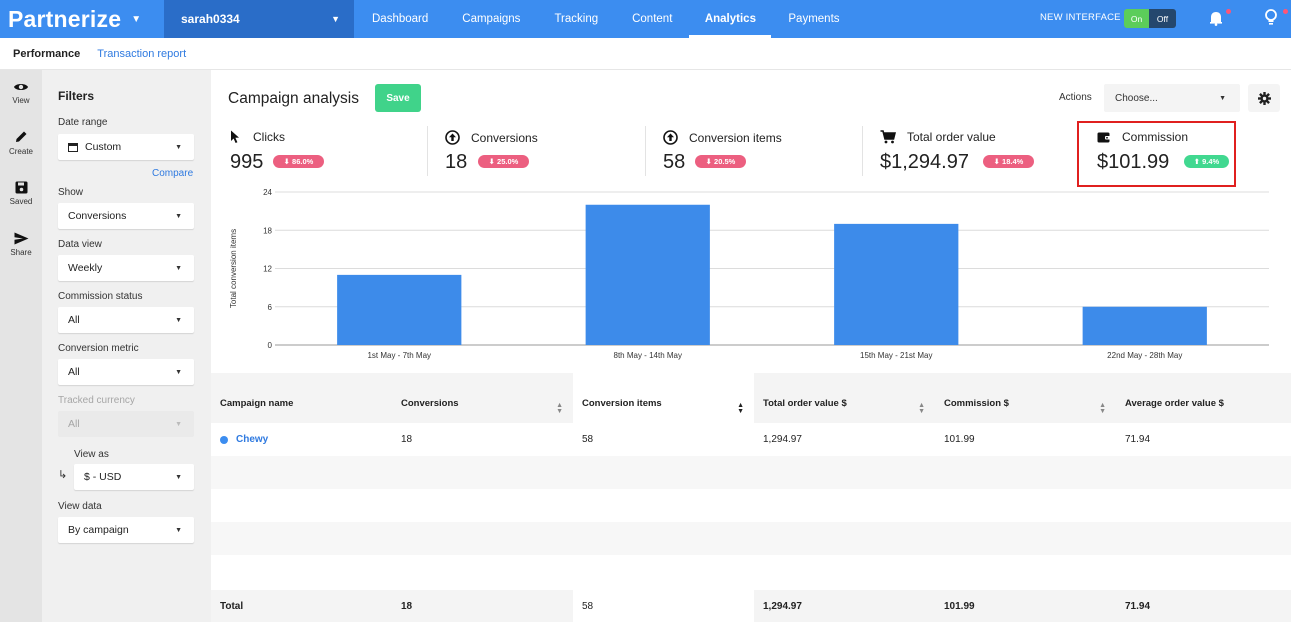  I want to click on conversion-metric-select: All ▼, so click(126, 372).